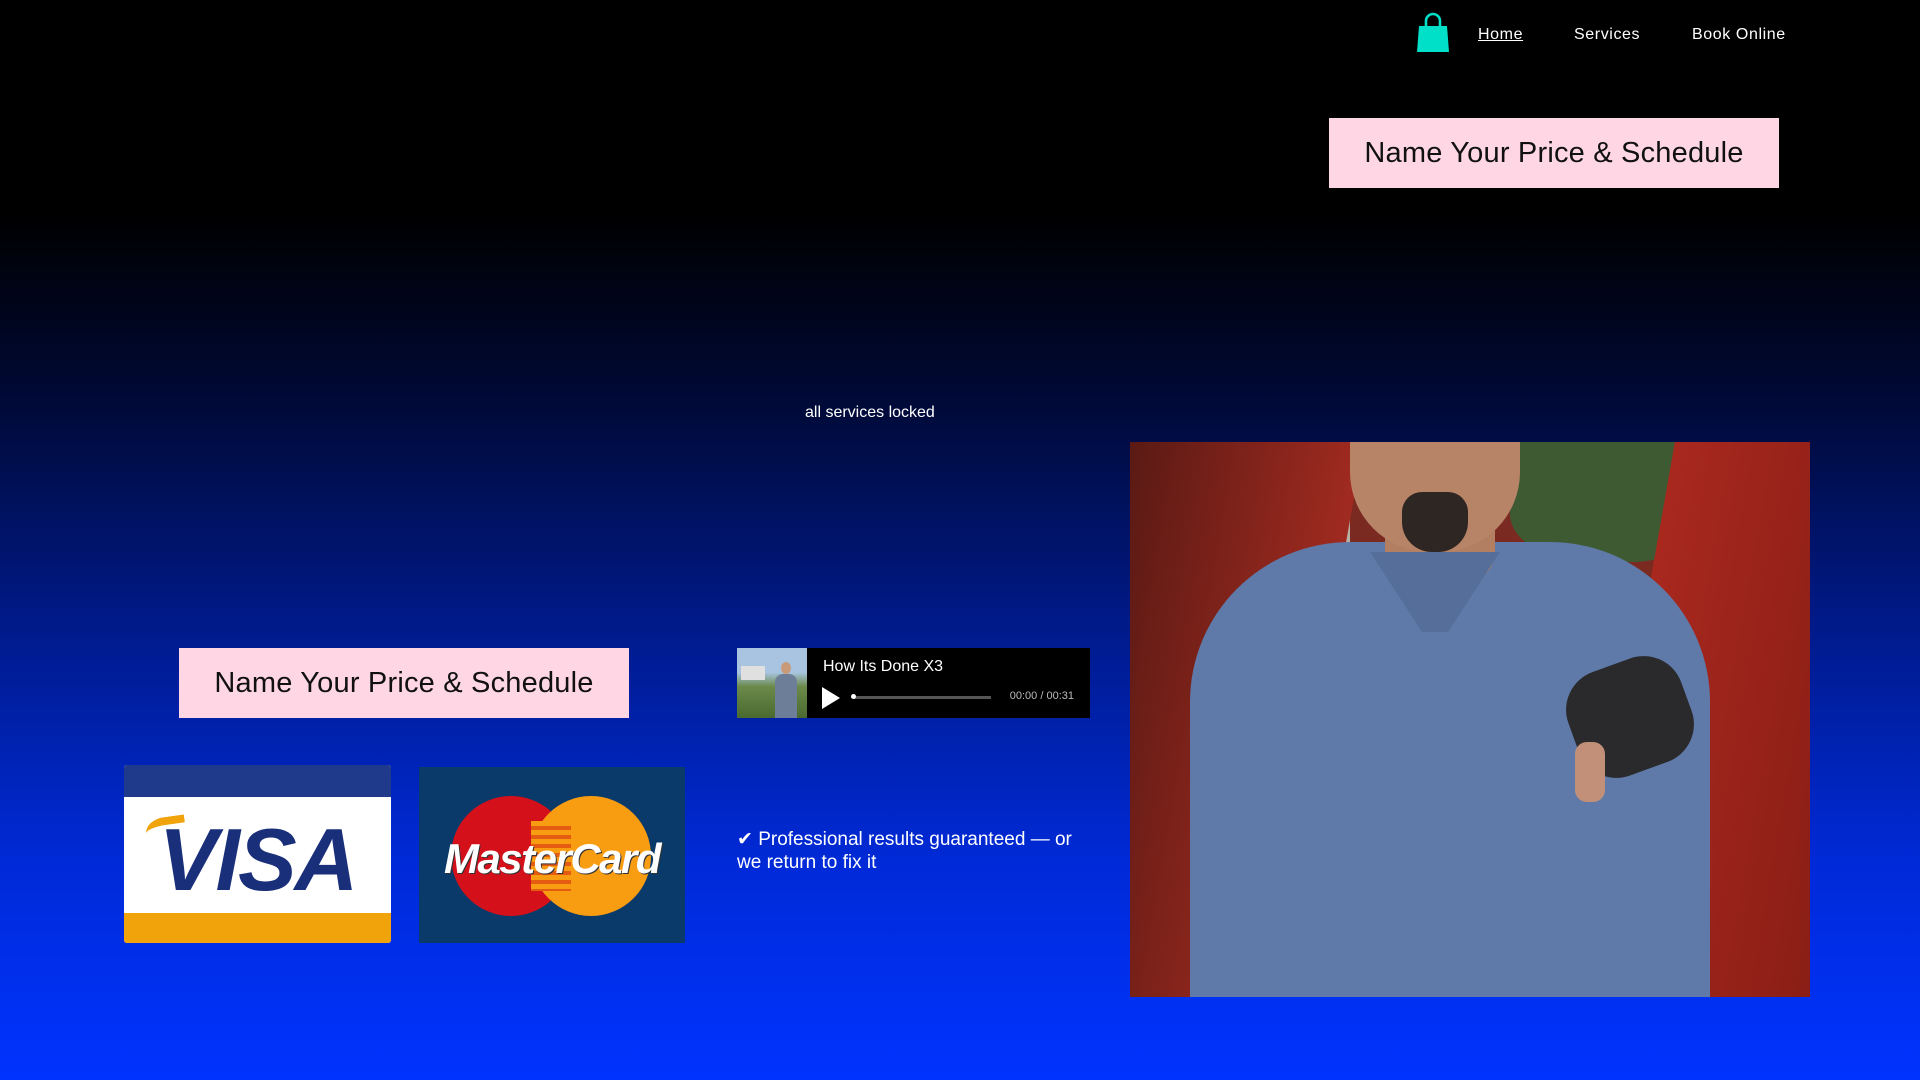 The height and width of the screenshot is (1080, 1920). Describe the element at coordinates (1500, 35) in the screenshot. I see `nav-link-home: Home` at that location.